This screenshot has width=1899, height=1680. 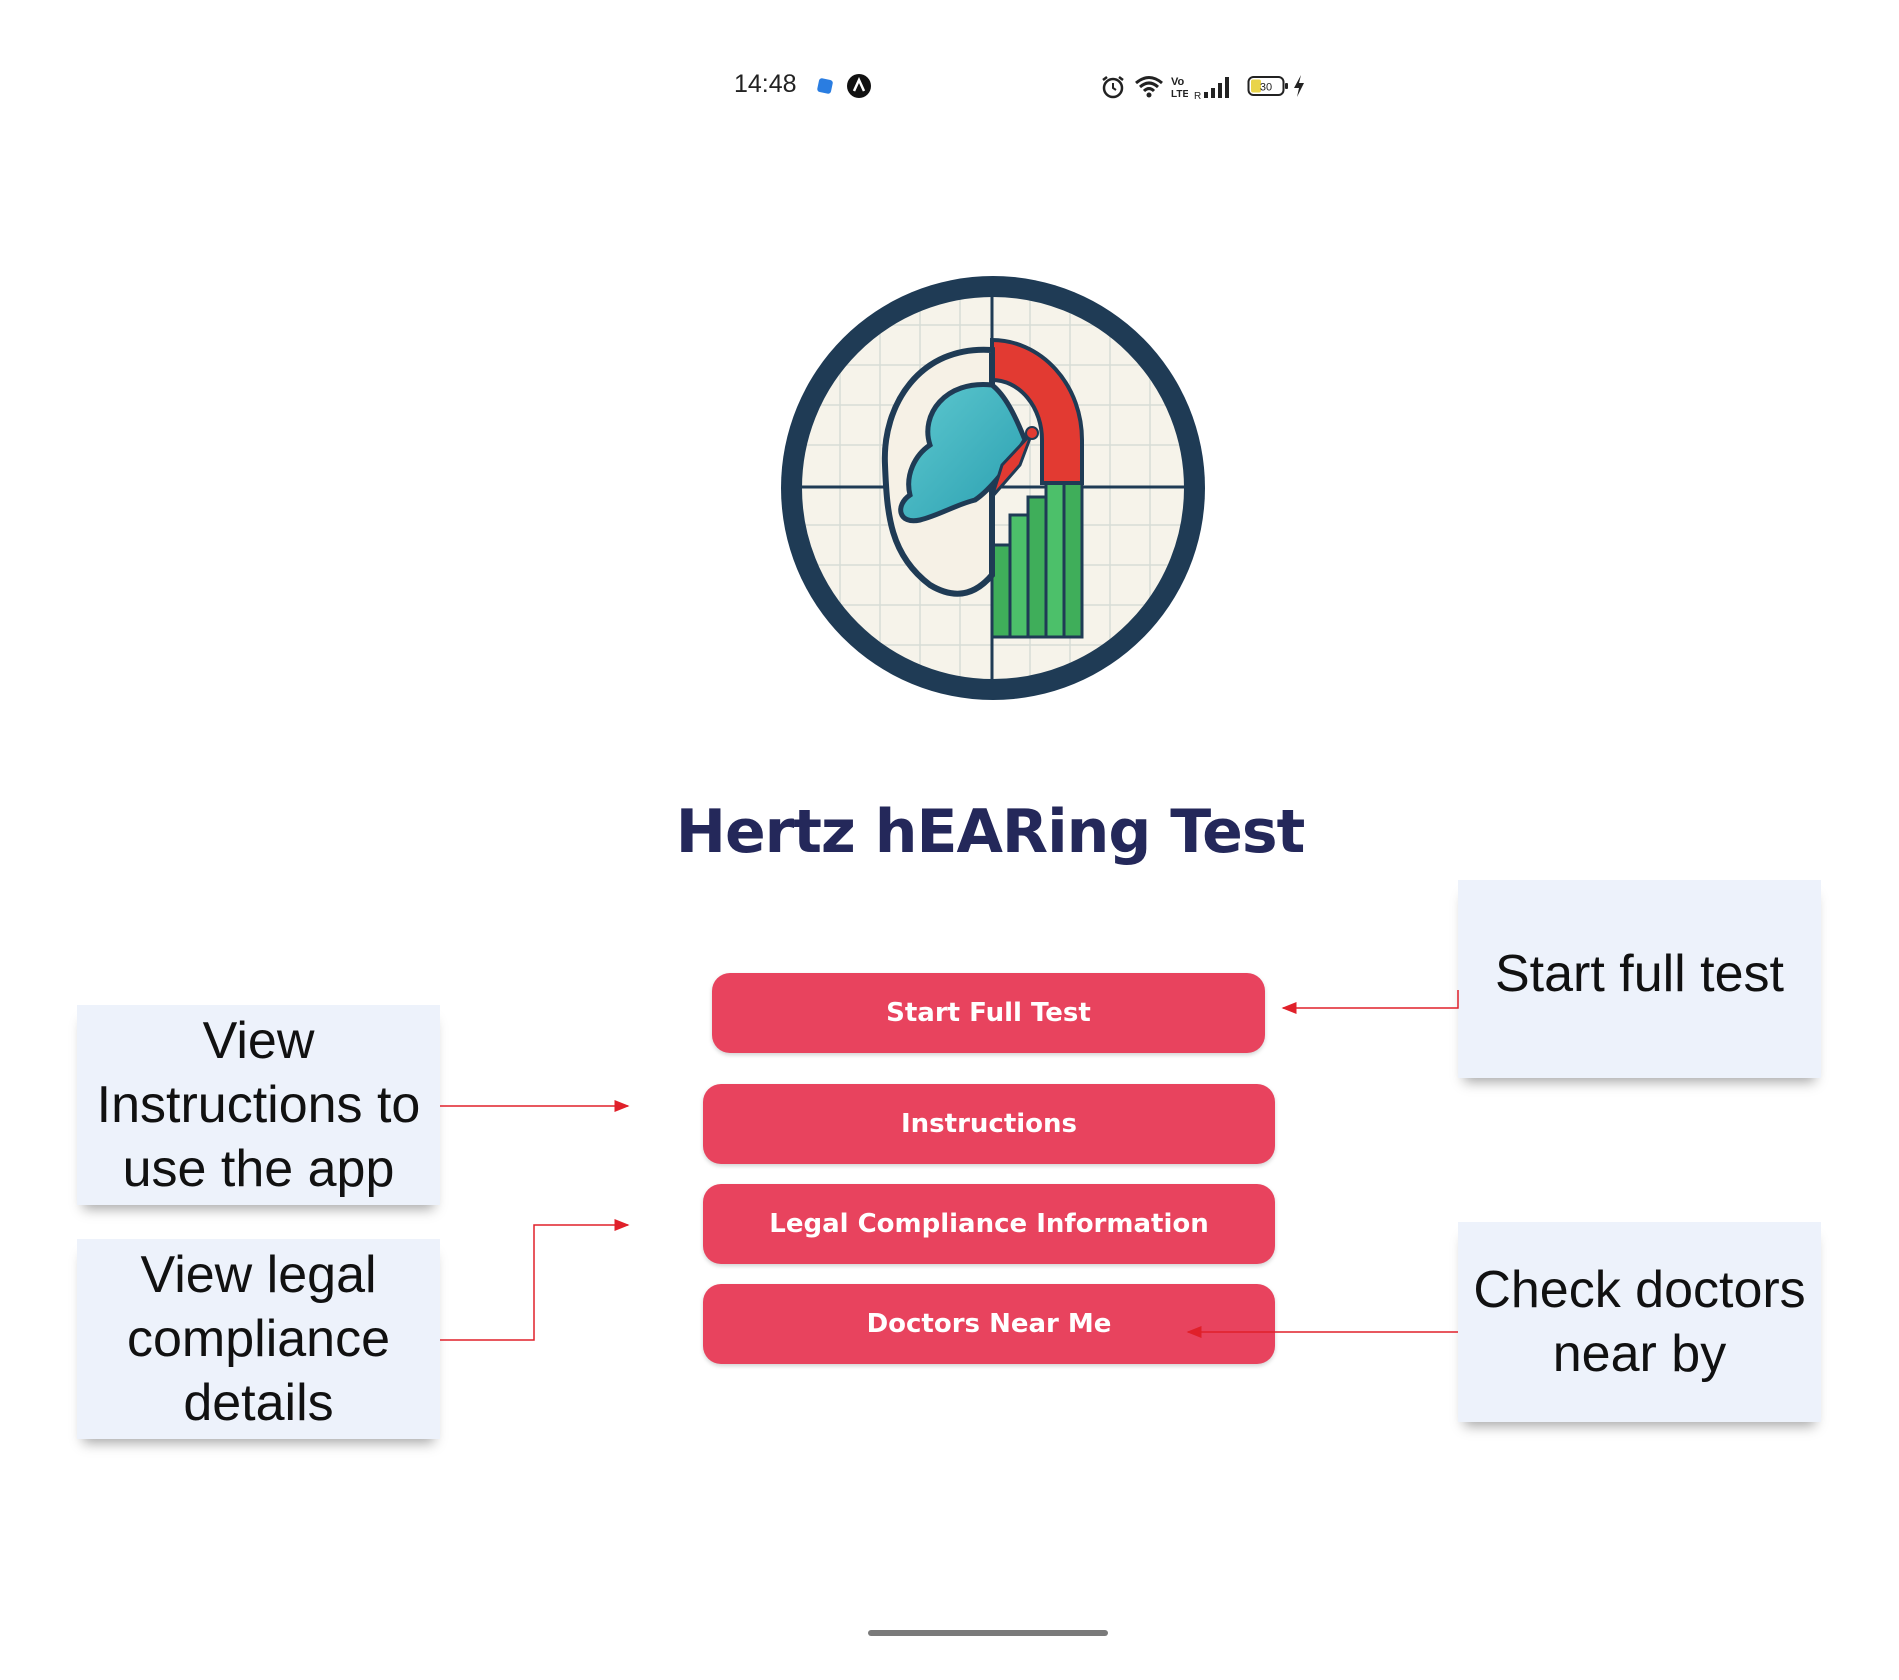 I want to click on app-notification-icon, so click(x=825, y=86).